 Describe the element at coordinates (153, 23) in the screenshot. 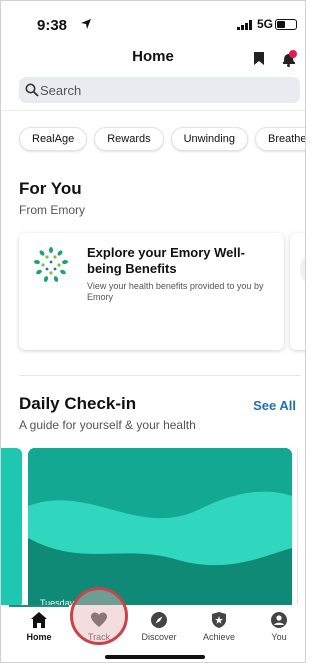

I see `status-bar: 9:38 5G` at that location.